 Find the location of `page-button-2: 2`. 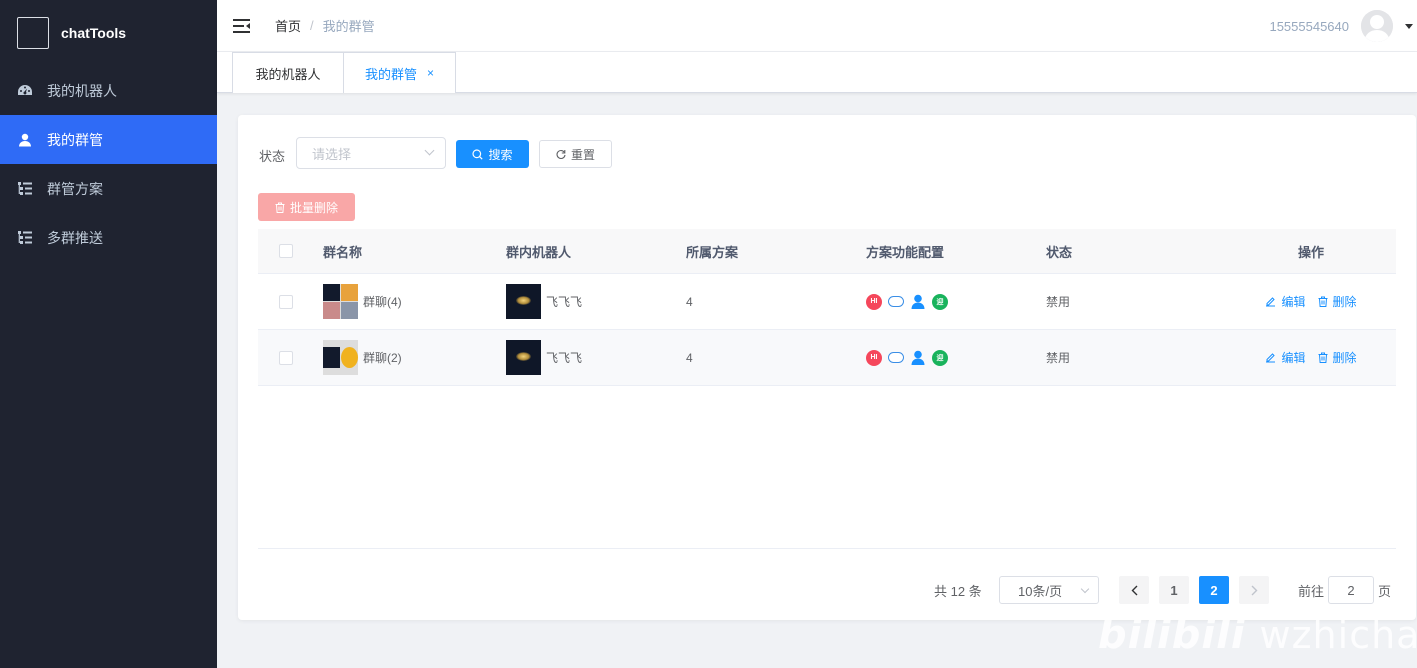

page-button-2: 2 is located at coordinates (1214, 590).